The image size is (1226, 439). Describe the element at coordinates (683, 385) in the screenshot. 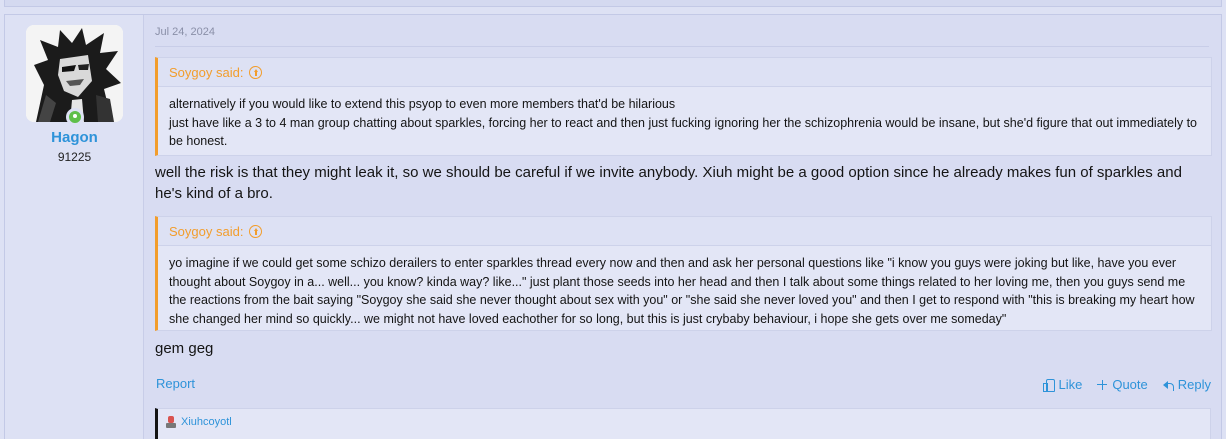

I see `post-actions: Report Like Quote Reply` at that location.